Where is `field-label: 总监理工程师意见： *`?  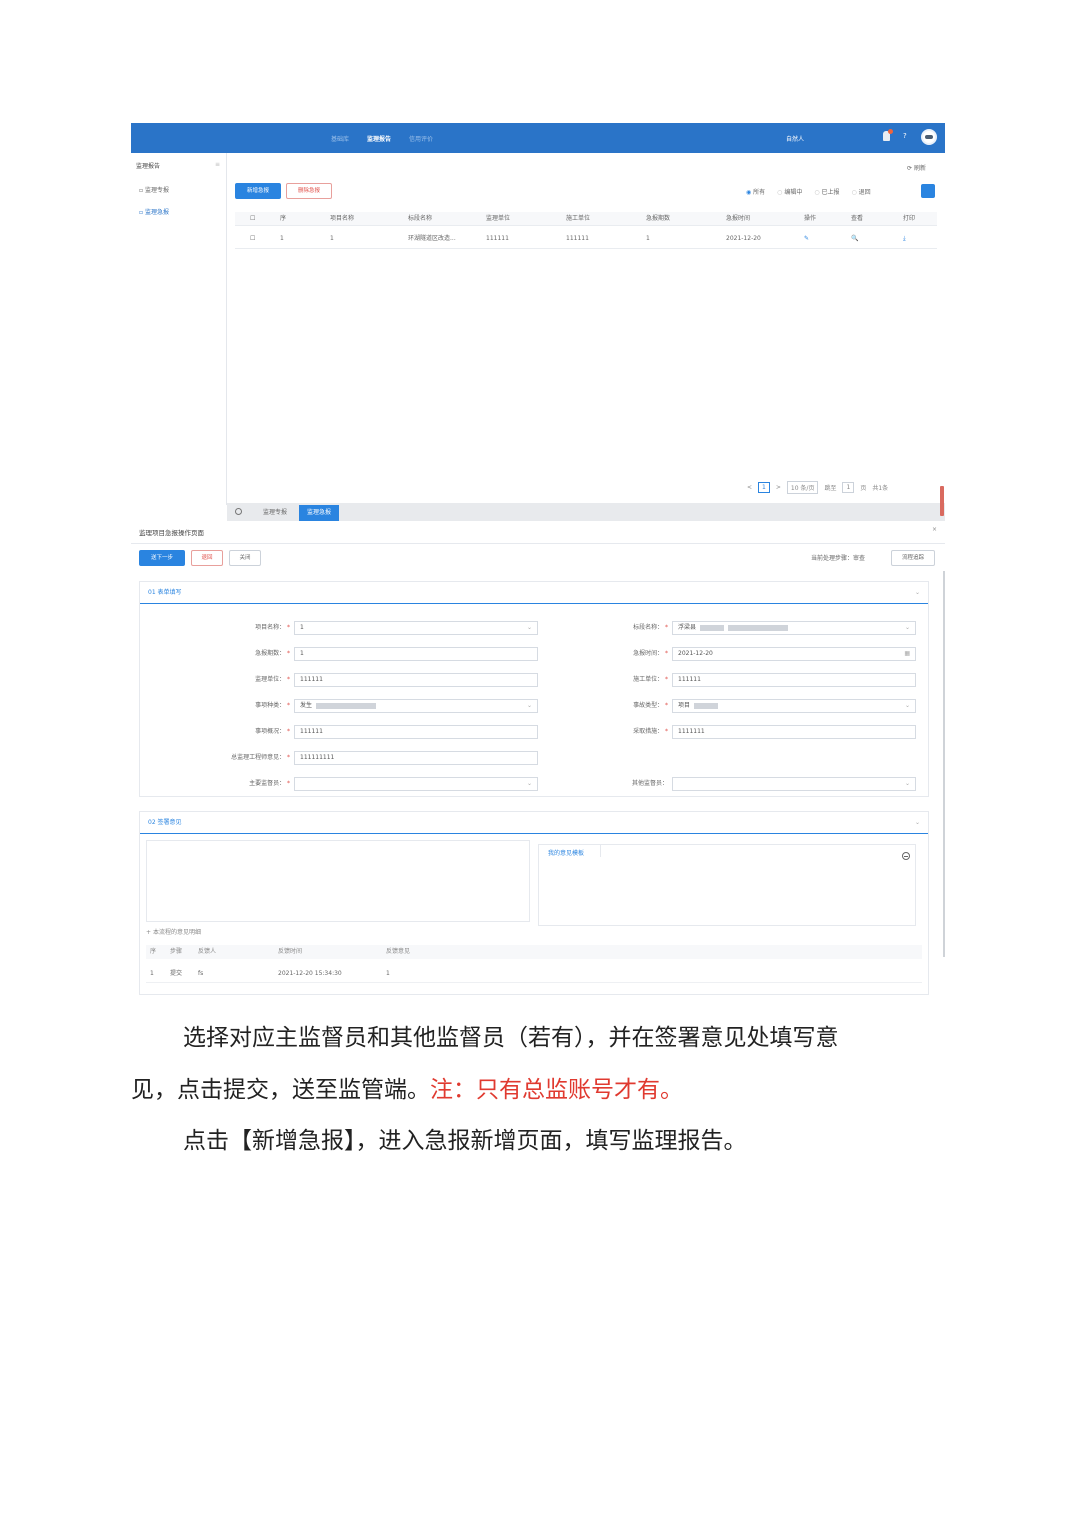 field-label: 总监理工程师意见： * is located at coordinates (260, 757).